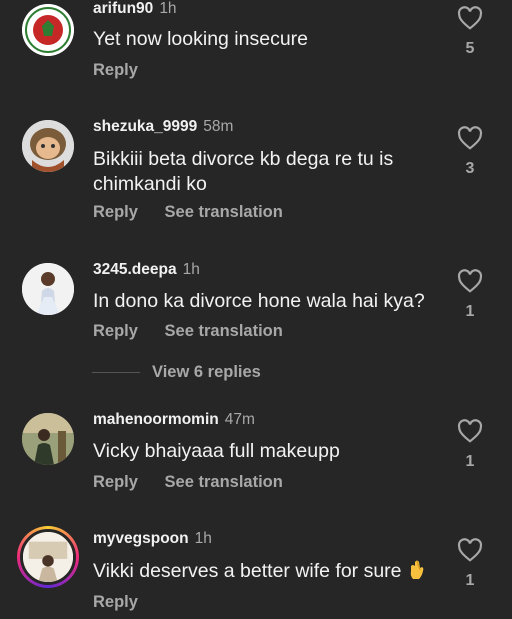 The width and height of the screenshot is (512, 619). What do you see at coordinates (116, 373) in the screenshot?
I see `divider` at bounding box center [116, 373].